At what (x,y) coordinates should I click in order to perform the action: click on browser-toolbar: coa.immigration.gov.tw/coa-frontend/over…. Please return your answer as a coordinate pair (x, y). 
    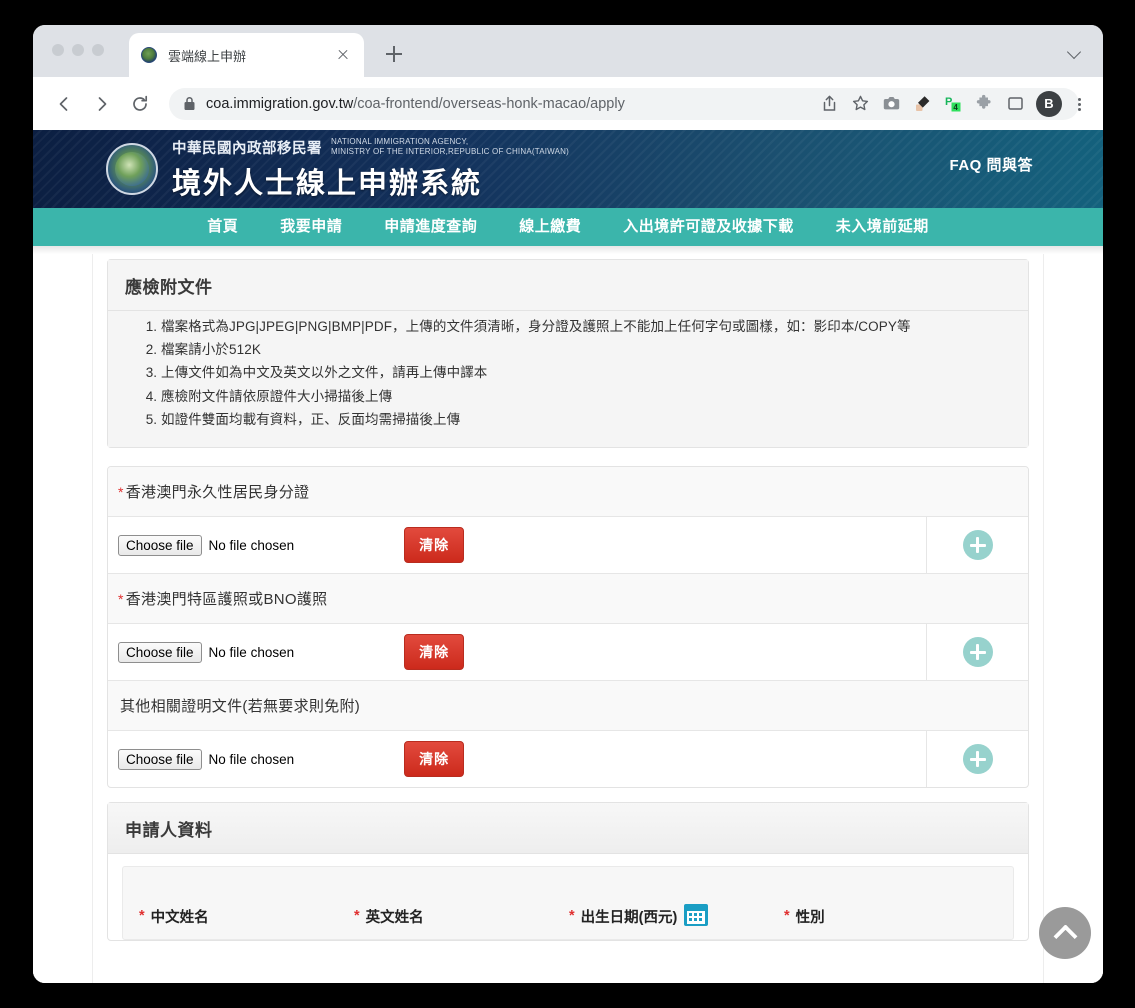
    Looking at the image, I should click on (568, 103).